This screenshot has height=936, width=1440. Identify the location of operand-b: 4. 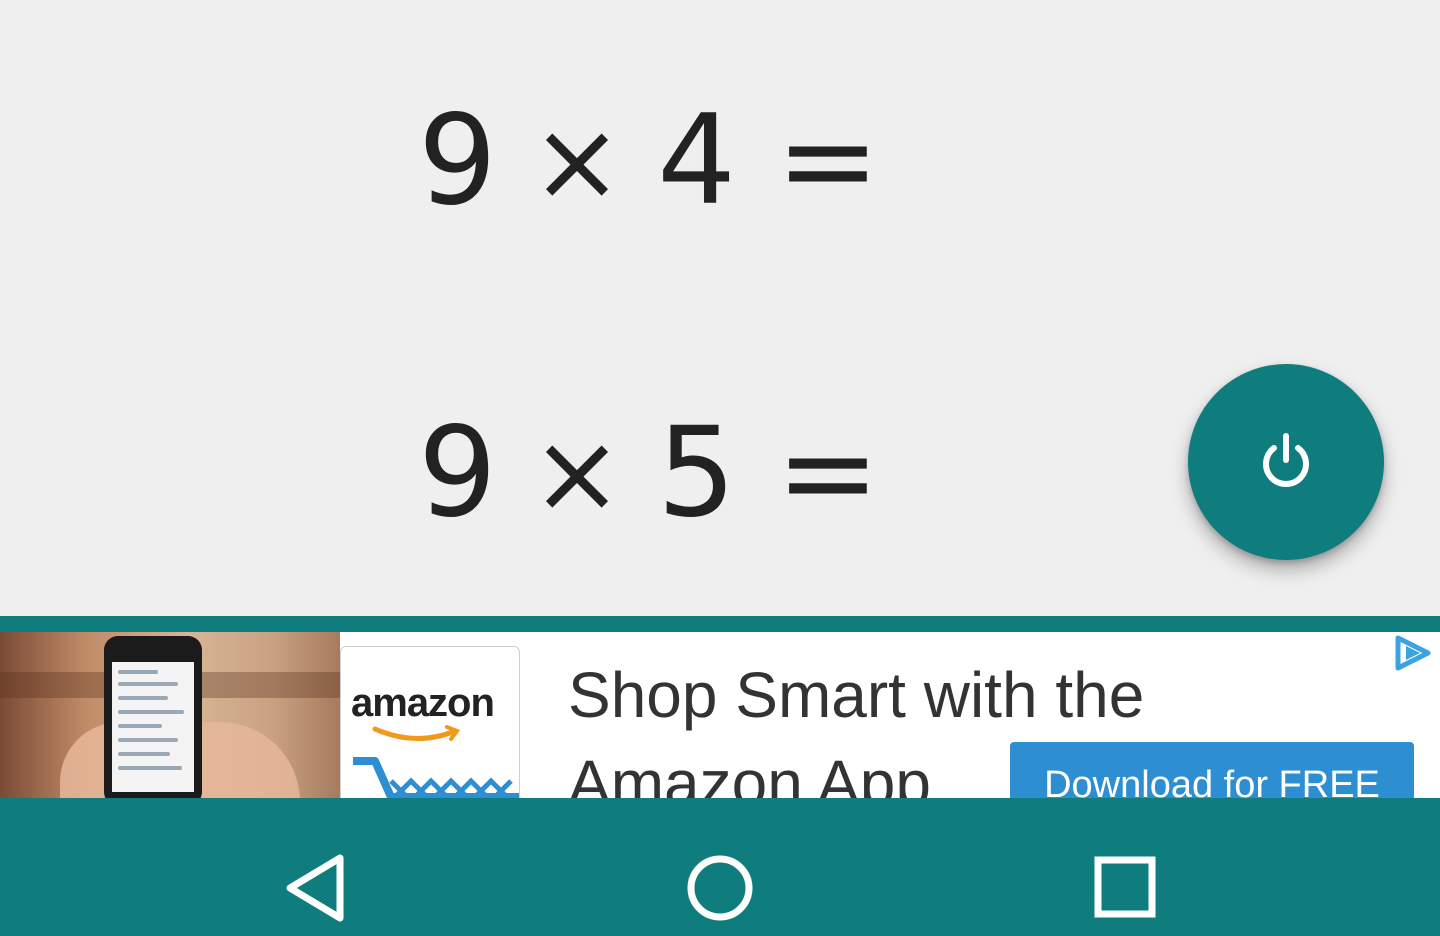
(696, 161).